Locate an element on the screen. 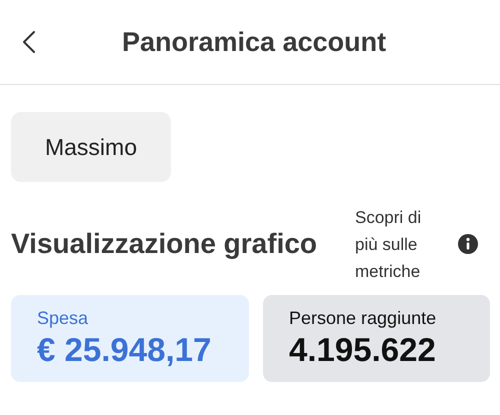 The width and height of the screenshot is (500, 415). account-chip: Massimo is located at coordinates (91, 147).